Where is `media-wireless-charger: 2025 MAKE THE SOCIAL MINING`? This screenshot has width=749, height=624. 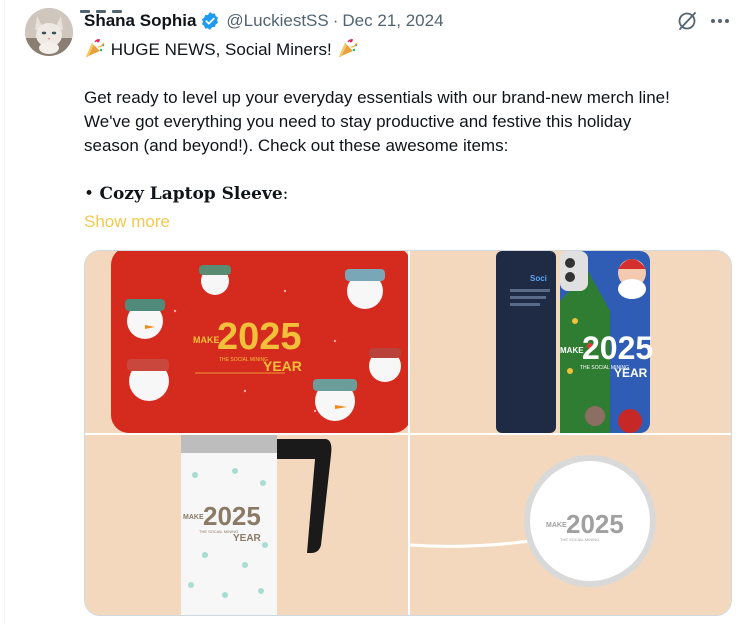 media-wireless-charger: 2025 MAKE THE SOCIAL MINING is located at coordinates (570, 525).